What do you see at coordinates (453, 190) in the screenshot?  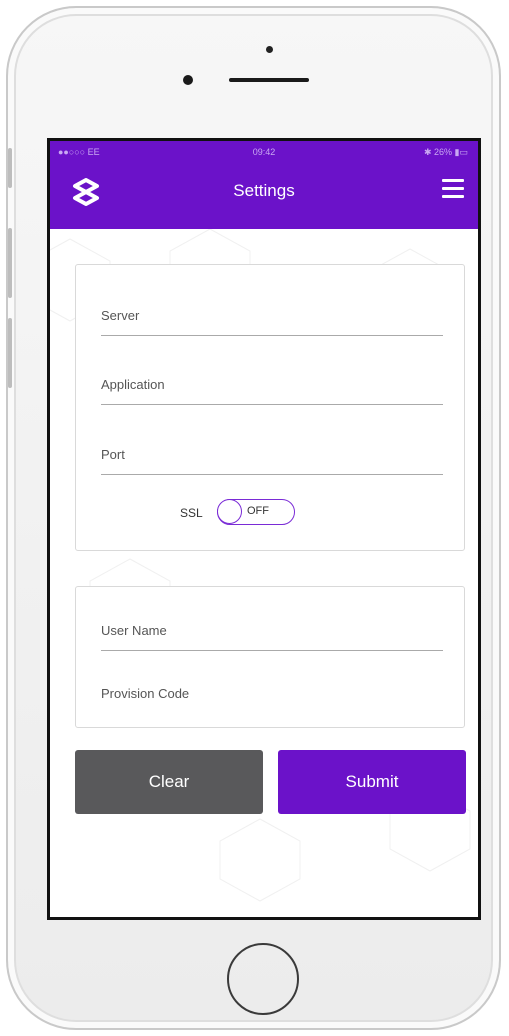 I see `hamburger-menu-icon` at bounding box center [453, 190].